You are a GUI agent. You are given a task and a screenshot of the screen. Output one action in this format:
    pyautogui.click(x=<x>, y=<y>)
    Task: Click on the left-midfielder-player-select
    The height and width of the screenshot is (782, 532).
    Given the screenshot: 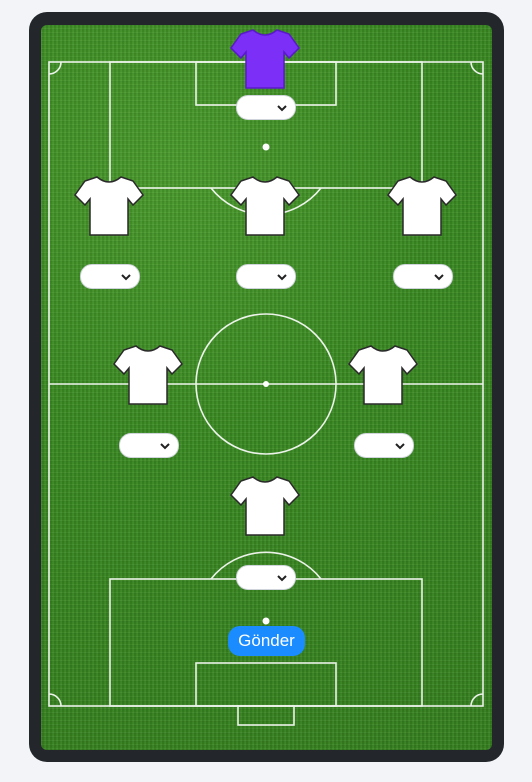 What is the action you would take?
    pyautogui.click(x=149, y=445)
    